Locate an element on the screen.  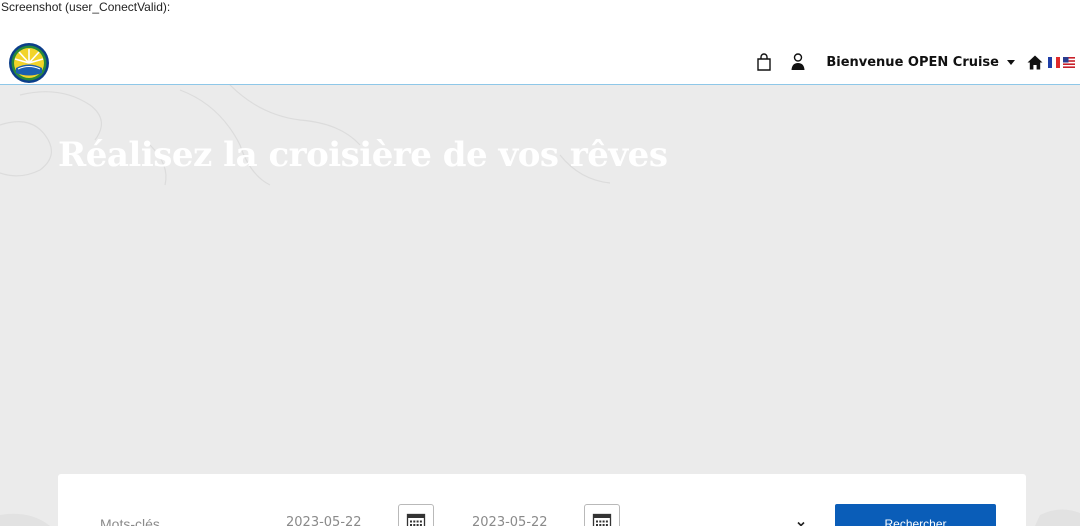
france-flag-icon is located at coordinates (1054, 62).